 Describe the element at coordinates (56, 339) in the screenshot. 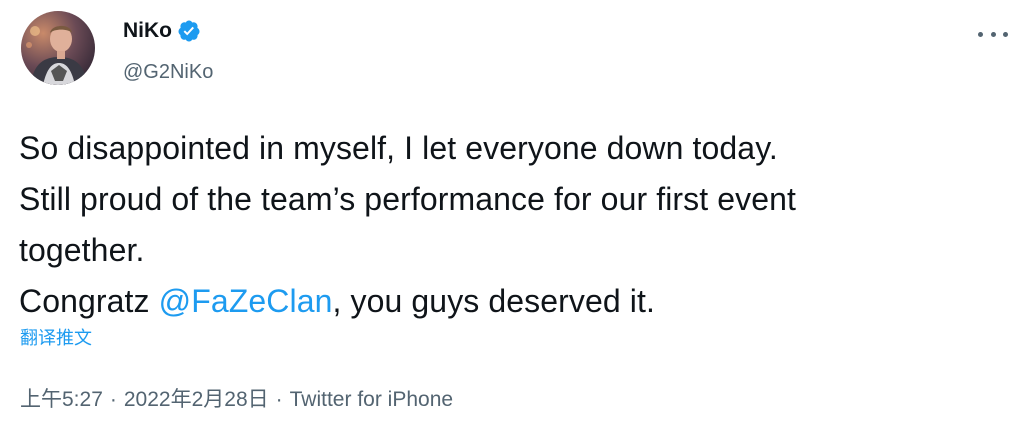

I see `translate-tweet-link: 翻译推文` at that location.